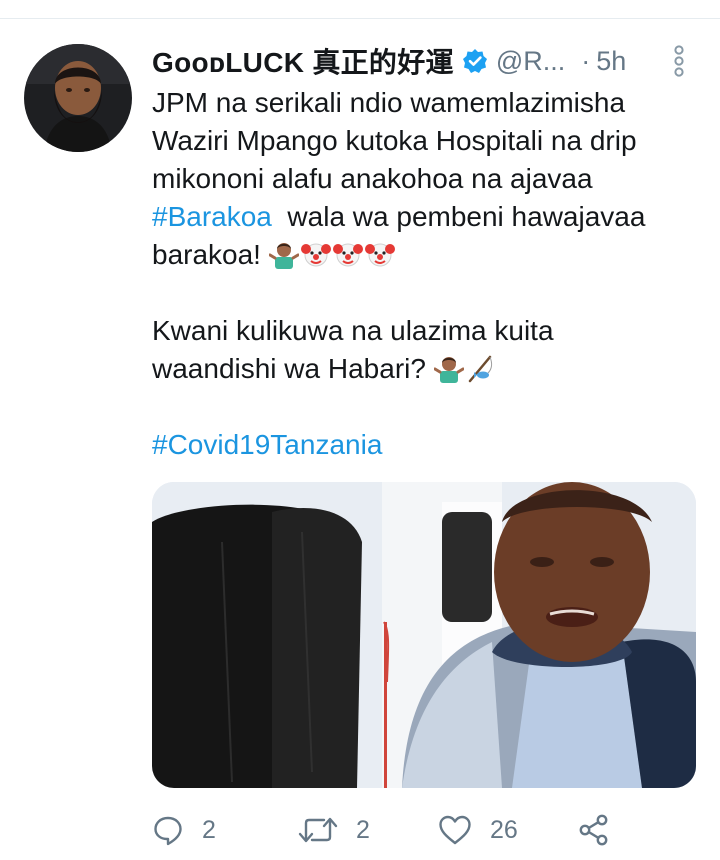  I want to click on retweet-count: 2, so click(363, 829).